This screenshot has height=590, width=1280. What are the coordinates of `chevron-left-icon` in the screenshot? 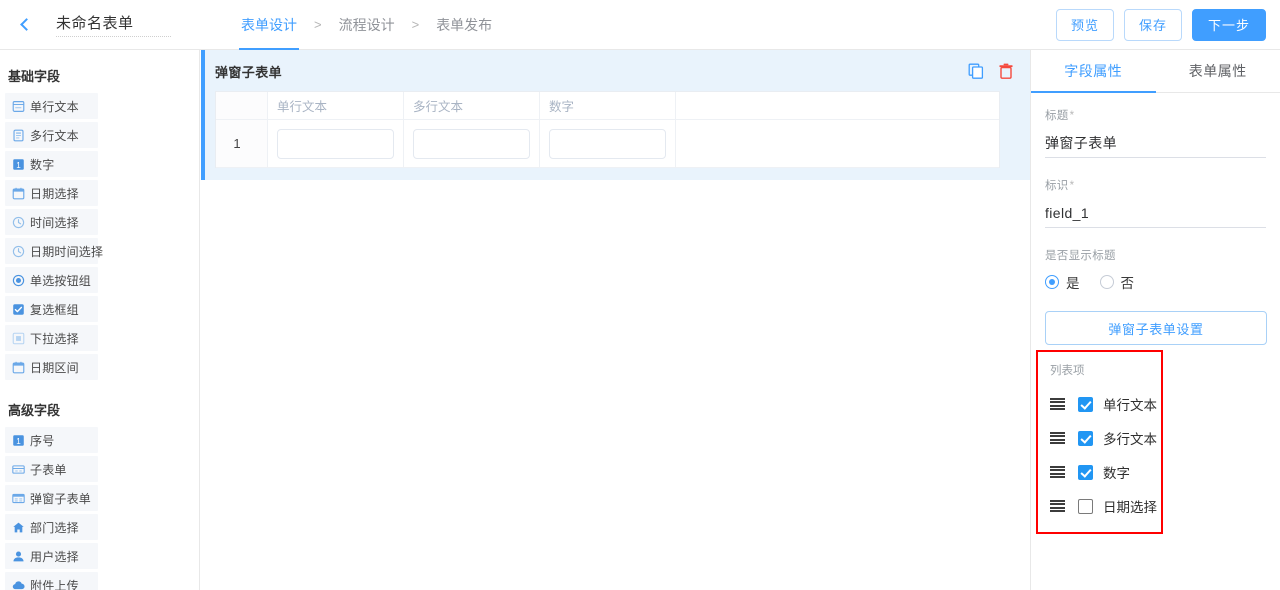 It's located at (26, 24).